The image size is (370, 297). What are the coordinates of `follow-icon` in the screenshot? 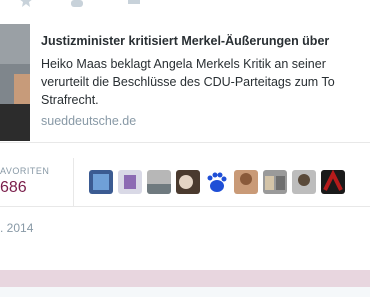 It's located at (78, 4).